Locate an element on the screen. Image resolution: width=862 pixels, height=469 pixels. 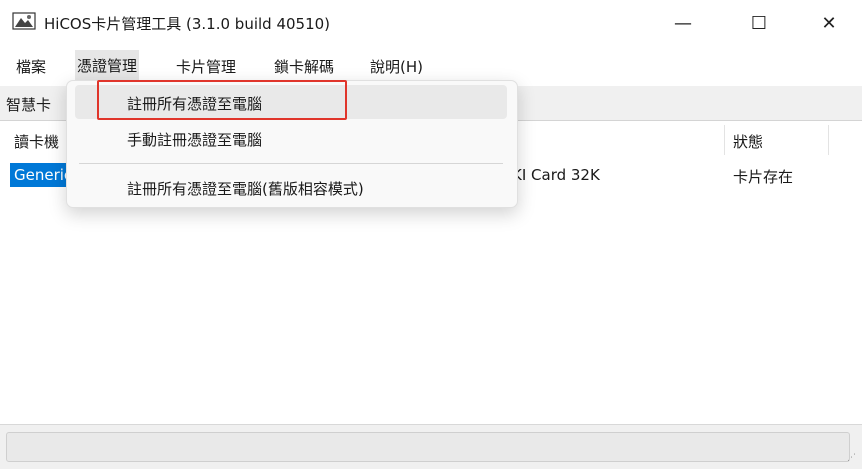
menu-item-label: 註冊所有憑證至電腦(舊版相容模式) is located at coordinates (245, 189).